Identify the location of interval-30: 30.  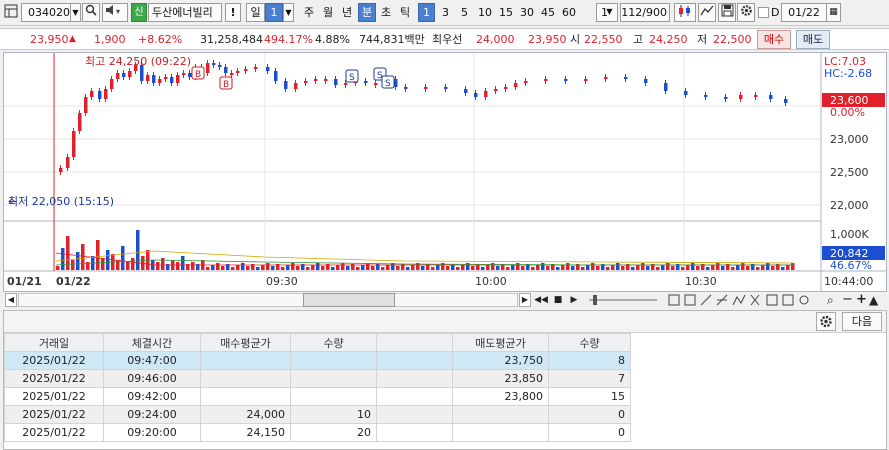
(527, 12).